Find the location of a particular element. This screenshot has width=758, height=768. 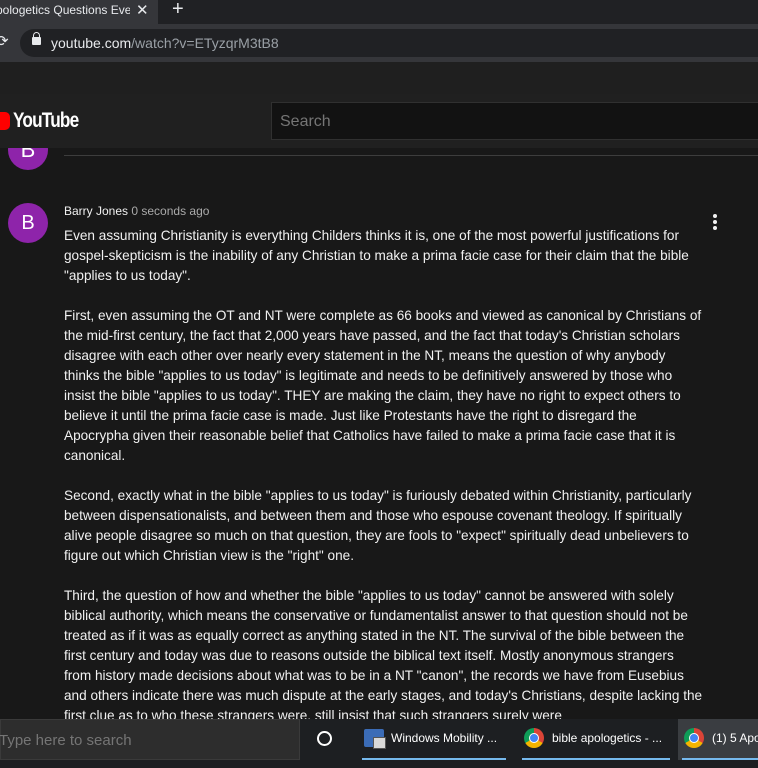

search-input is located at coordinates (480, 122).